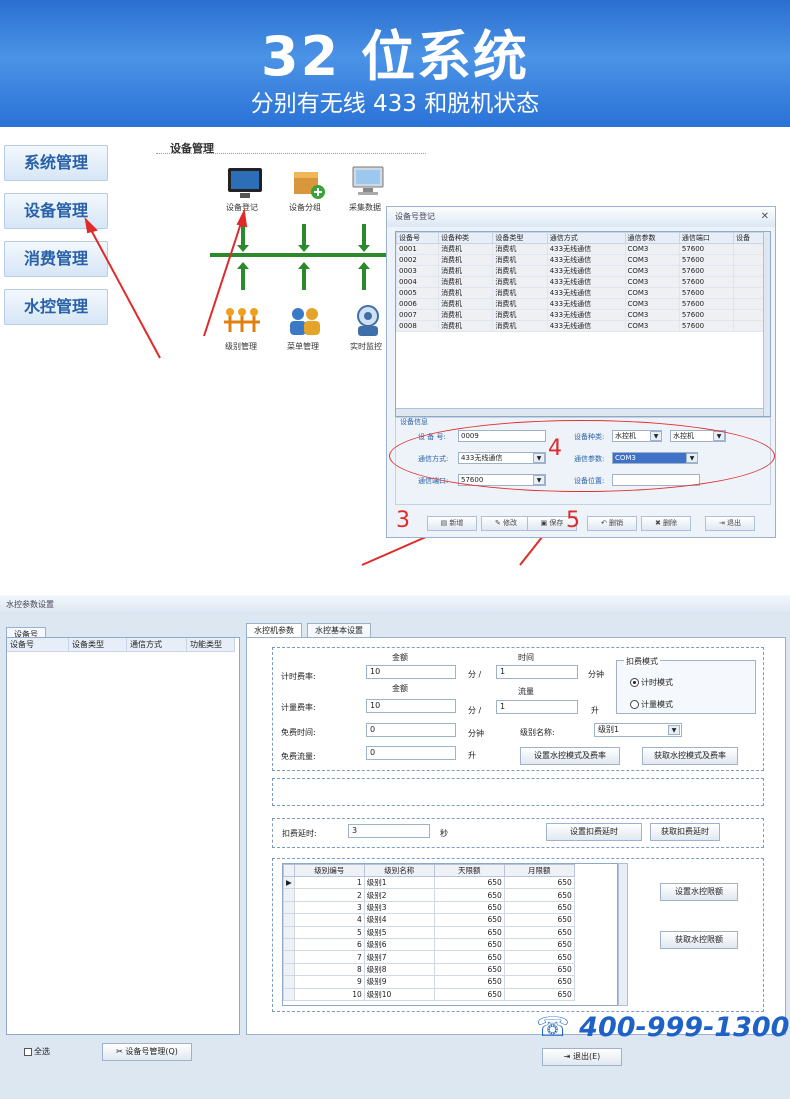 The height and width of the screenshot is (1099, 790). Describe the element at coordinates (395, 56) in the screenshot. I see `banner-title: 32 位系统` at that location.